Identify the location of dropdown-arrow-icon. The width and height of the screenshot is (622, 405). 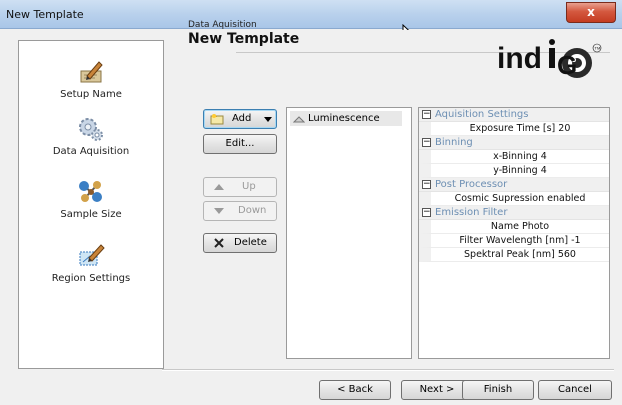
(268, 119).